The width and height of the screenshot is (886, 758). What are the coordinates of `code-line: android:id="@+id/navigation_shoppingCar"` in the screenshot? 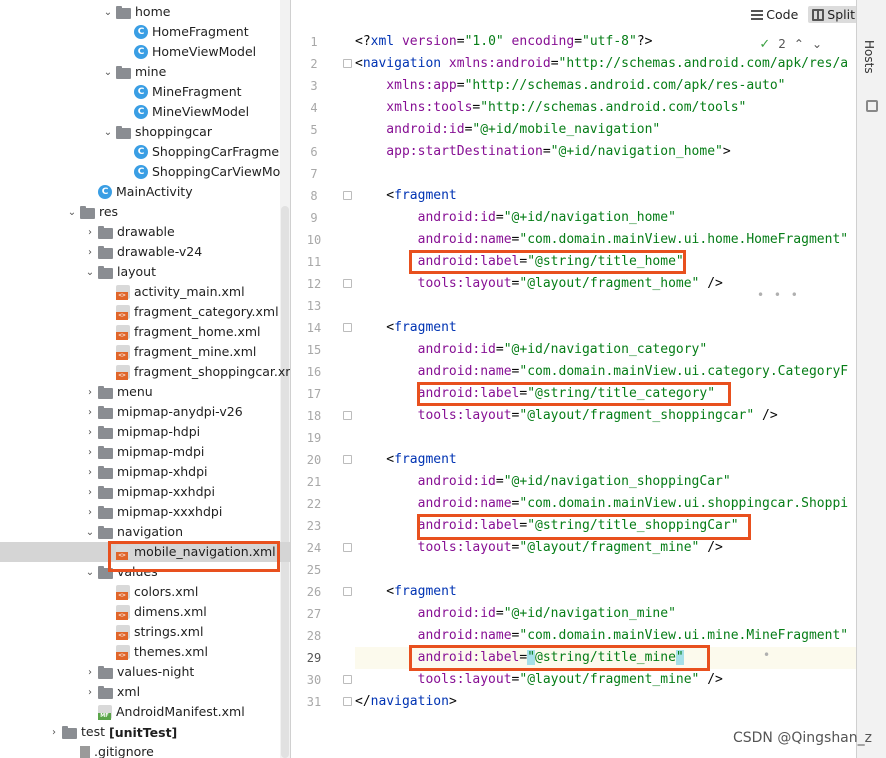 It's located at (605, 482).